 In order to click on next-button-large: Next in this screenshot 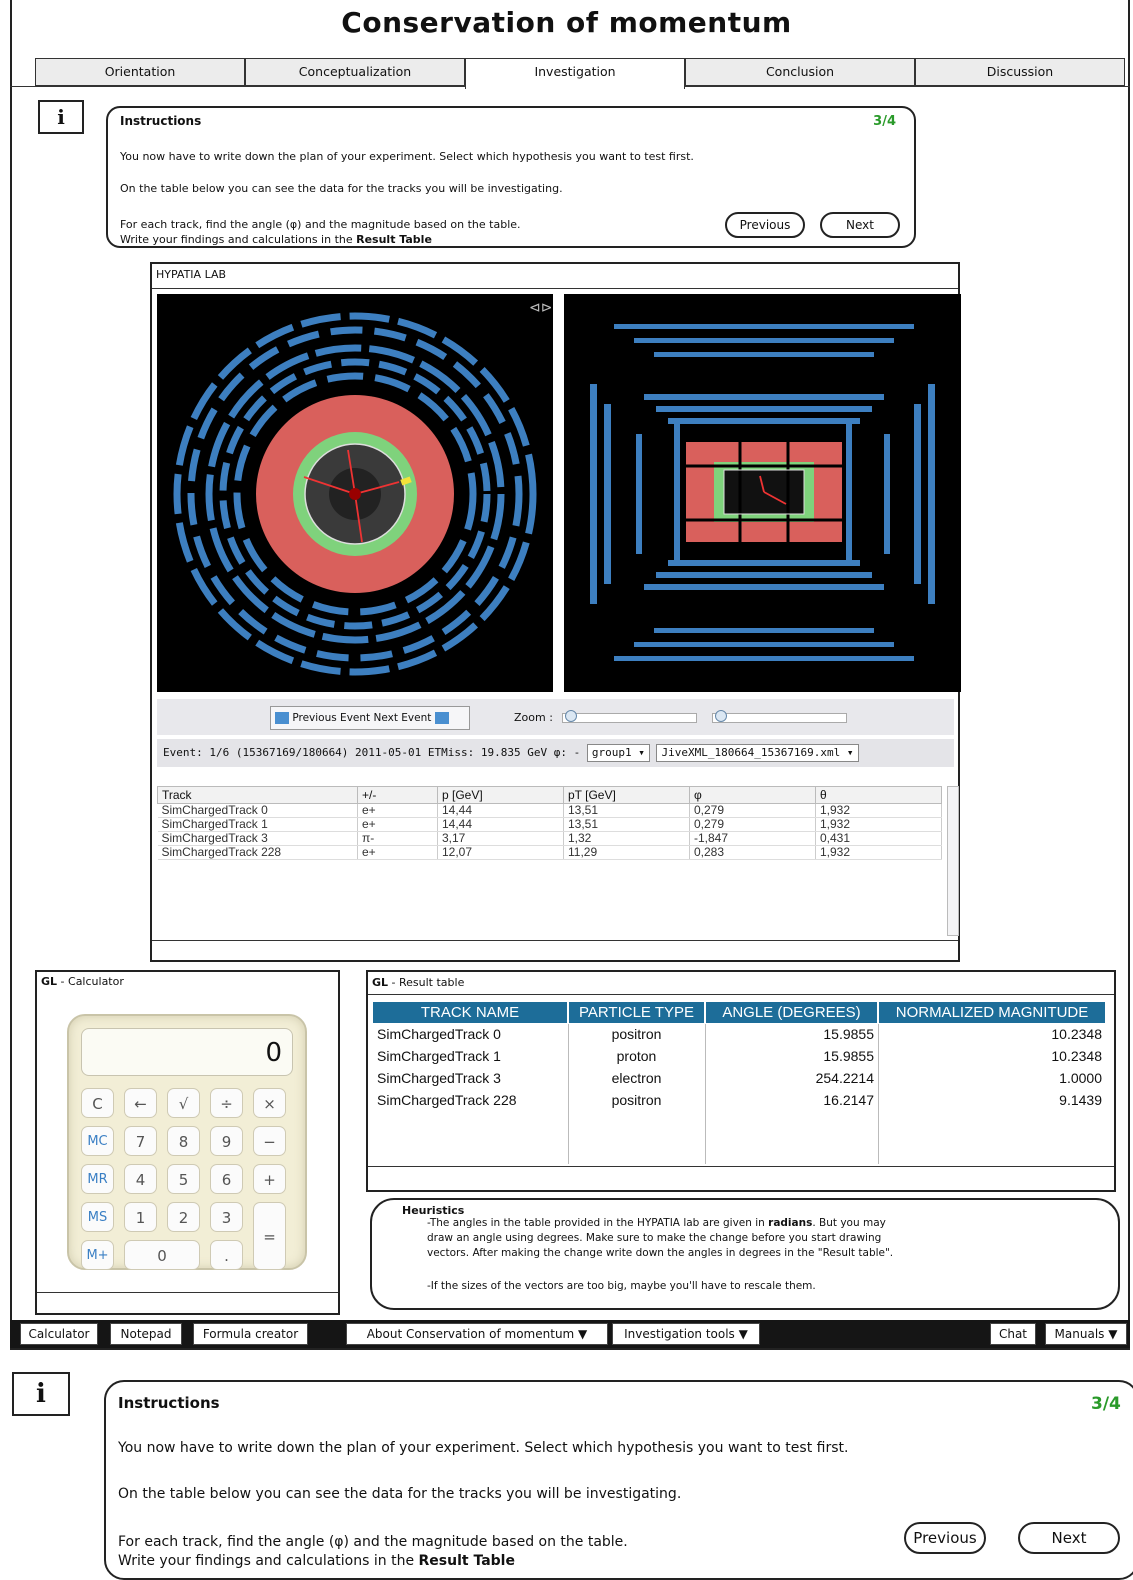, I will do `click(1069, 1538)`.